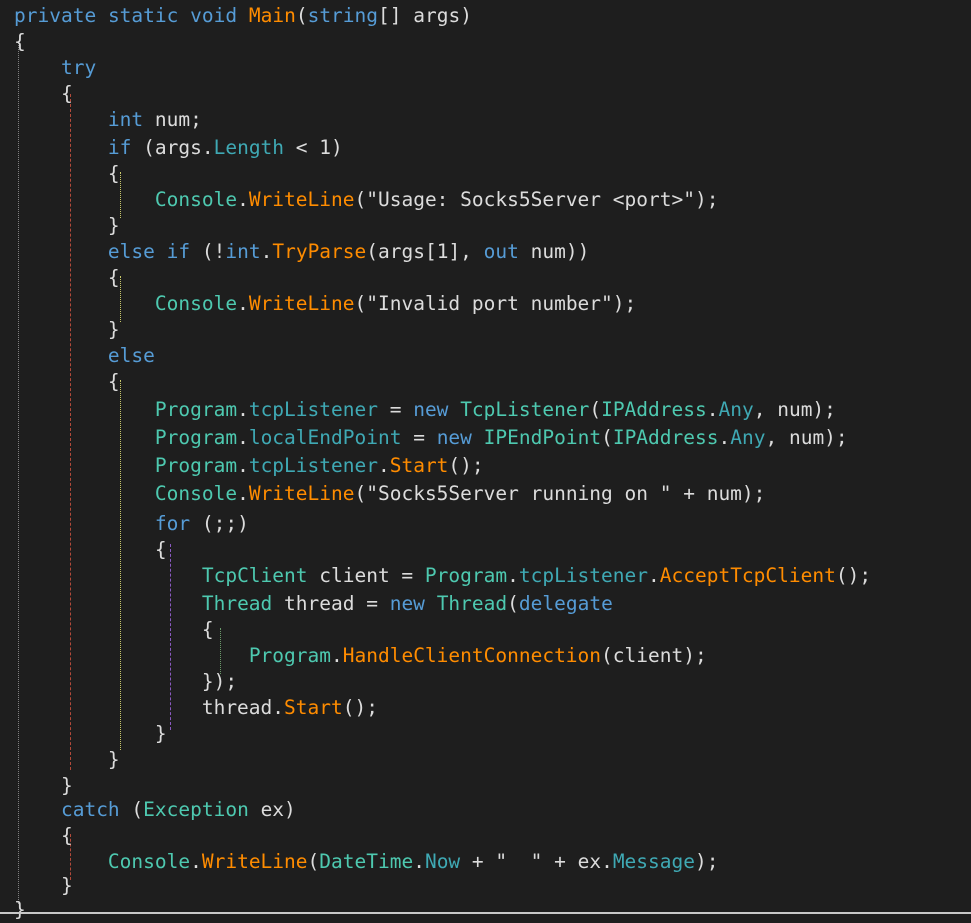 This screenshot has height=923, width=971. I want to click on code-token: (args[1],, so click(425, 251).